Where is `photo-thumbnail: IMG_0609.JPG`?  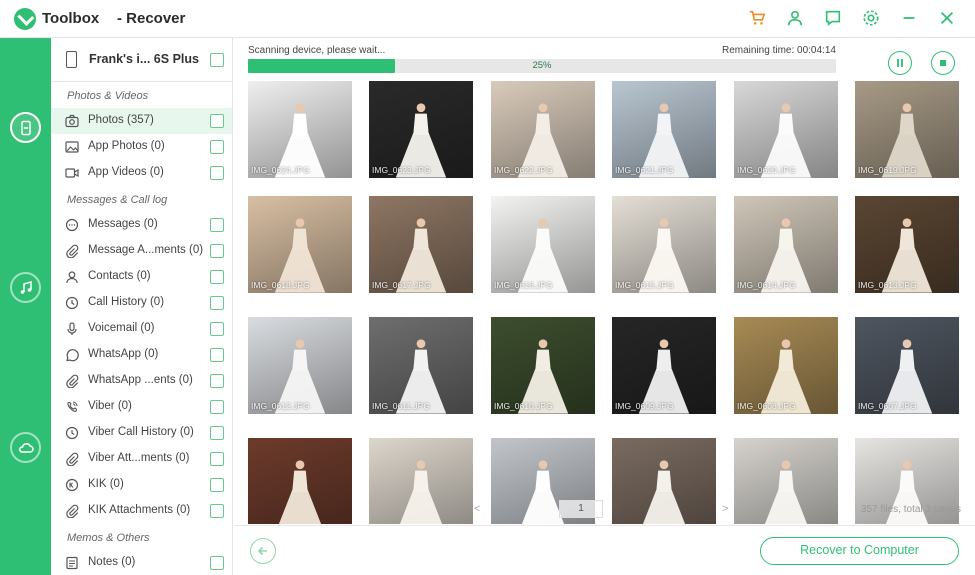
photo-thumbnail: IMG_0609.JPG is located at coordinates (664, 365).